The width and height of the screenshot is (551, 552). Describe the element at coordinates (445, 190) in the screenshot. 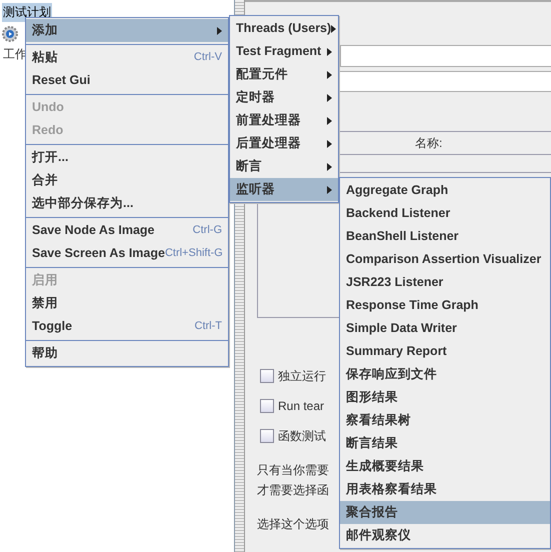

I see `menu-item: Aggregate Graph` at that location.